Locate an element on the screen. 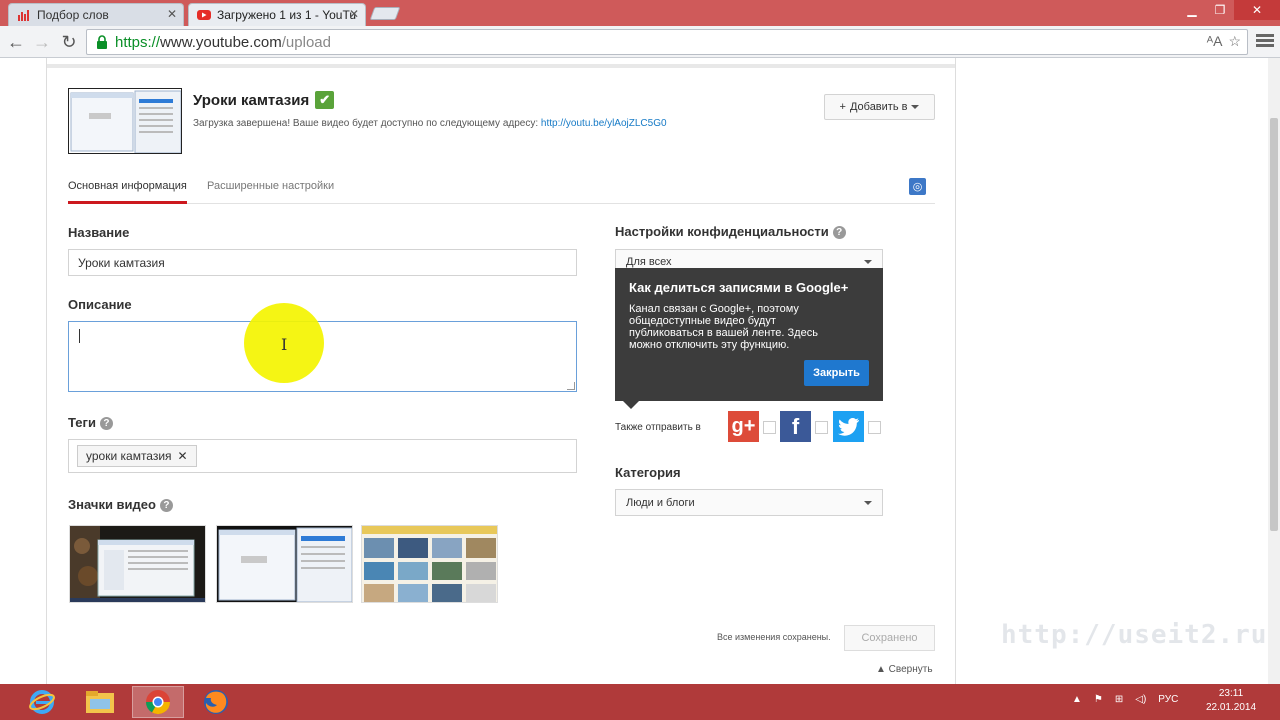 This screenshot has height=720, width=1280. video-link: http://youtu.be/ylAojZLC5G0 is located at coordinates (604, 123).